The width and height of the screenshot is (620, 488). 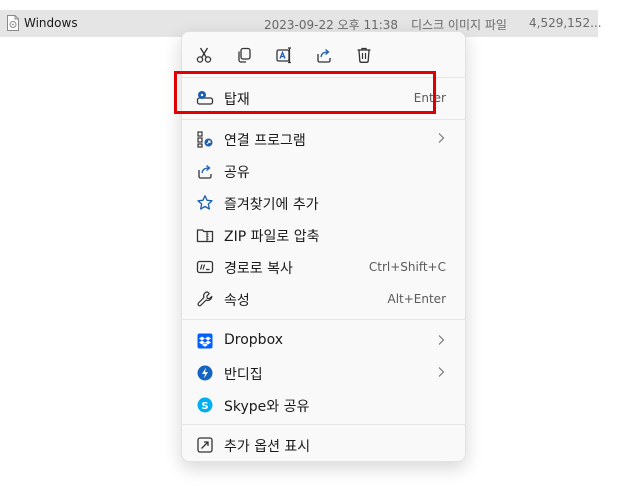 I want to click on menu-item-open-with: 연결 프로그램, so click(x=324, y=139).